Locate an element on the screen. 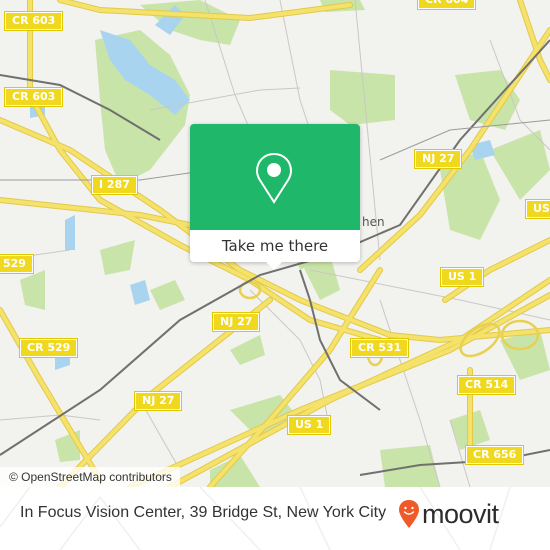 Image resolution: width=550 pixels, height=550 pixels. take-me-there-button: Take me there is located at coordinates (275, 246).